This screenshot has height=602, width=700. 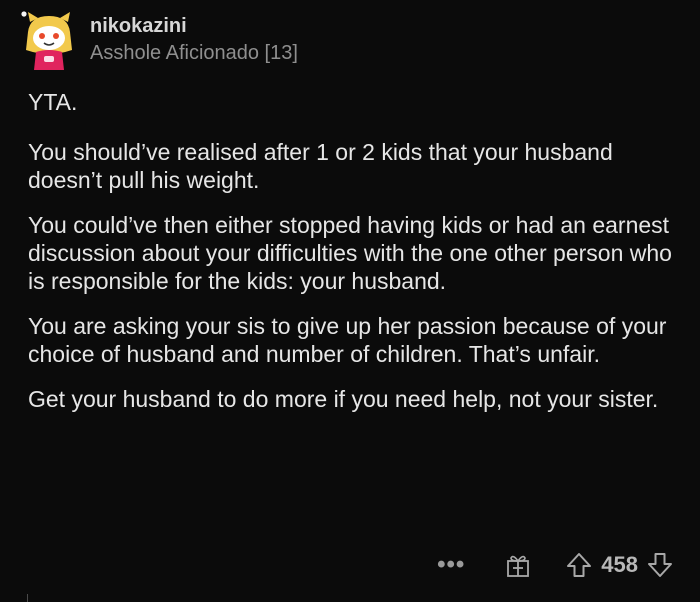 What do you see at coordinates (46, 40) in the screenshot?
I see `avatar-snoo-icon` at bounding box center [46, 40].